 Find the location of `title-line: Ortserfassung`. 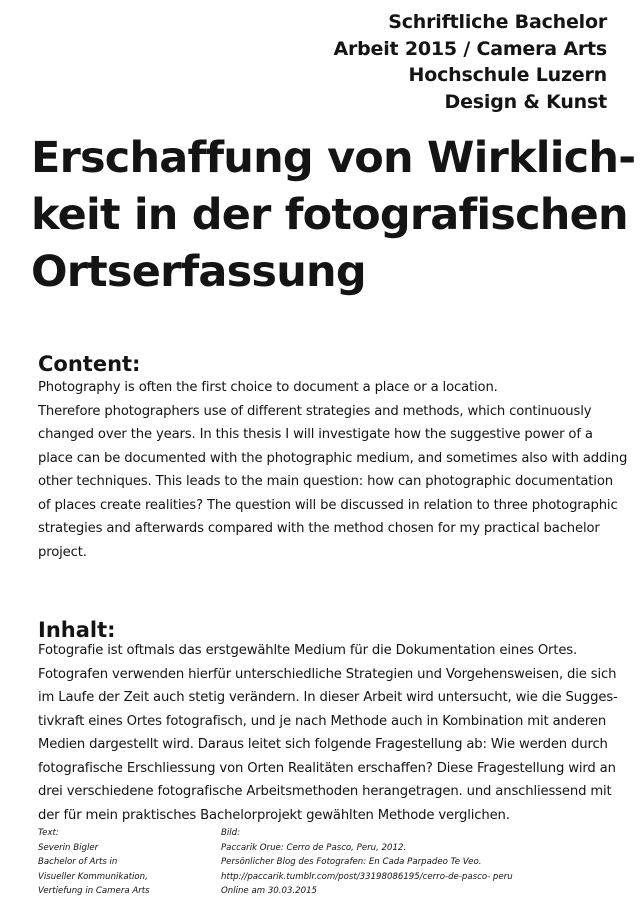

title-line: Ortserfassung is located at coordinates (199, 272).